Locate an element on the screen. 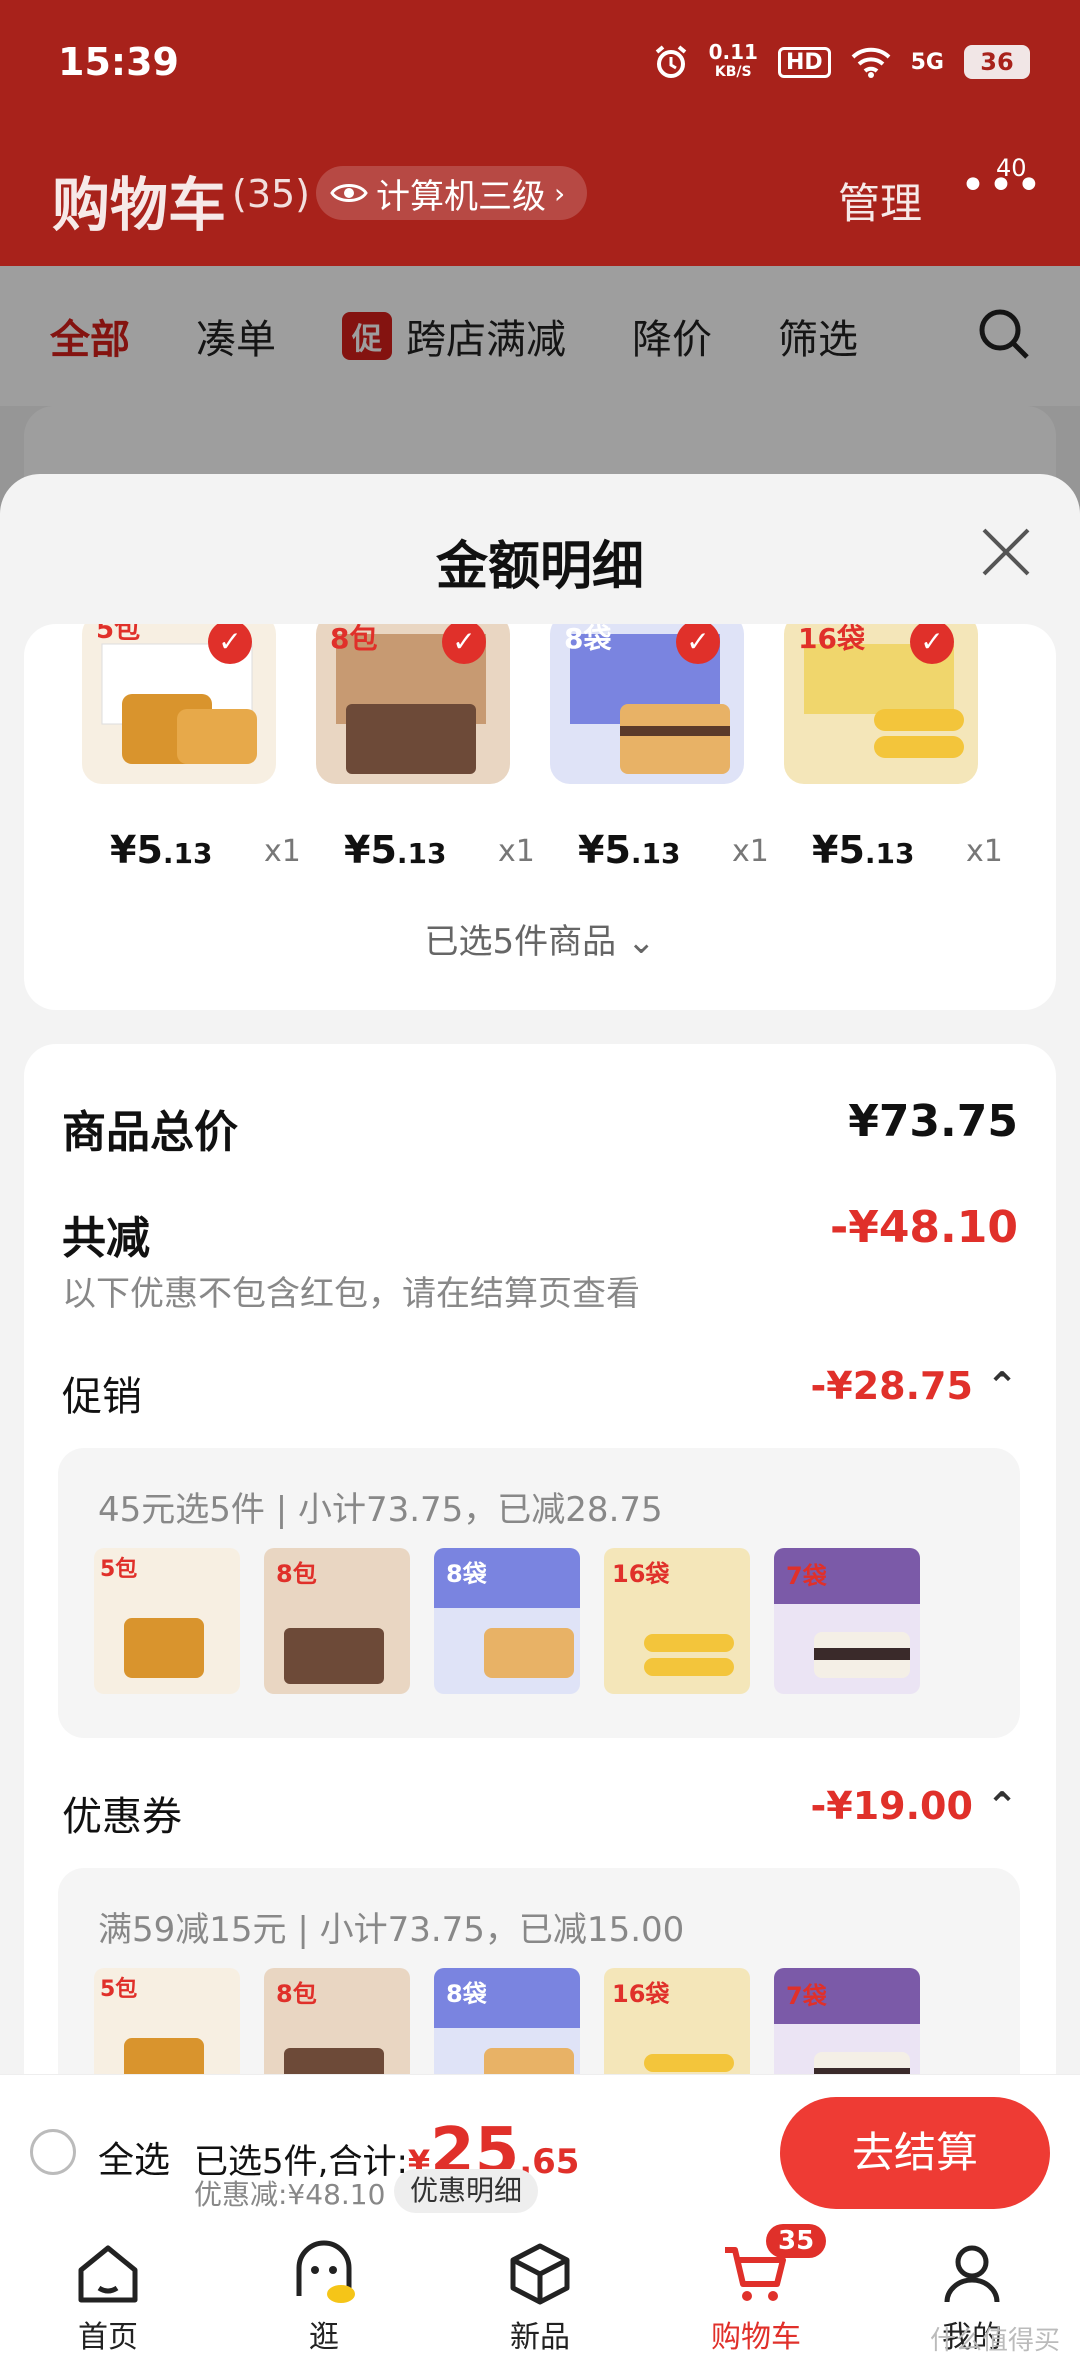 This screenshot has width=1080, height=2376. bottom-tab-bar: 首页 逛 新品 购物车 35 我的 is located at coordinates (540, 2300).